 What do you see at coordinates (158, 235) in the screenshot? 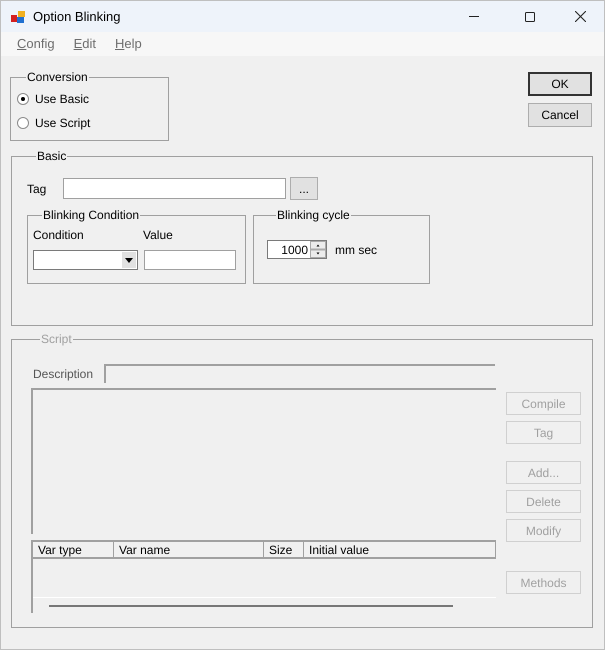
I see `value-label: Value` at bounding box center [158, 235].